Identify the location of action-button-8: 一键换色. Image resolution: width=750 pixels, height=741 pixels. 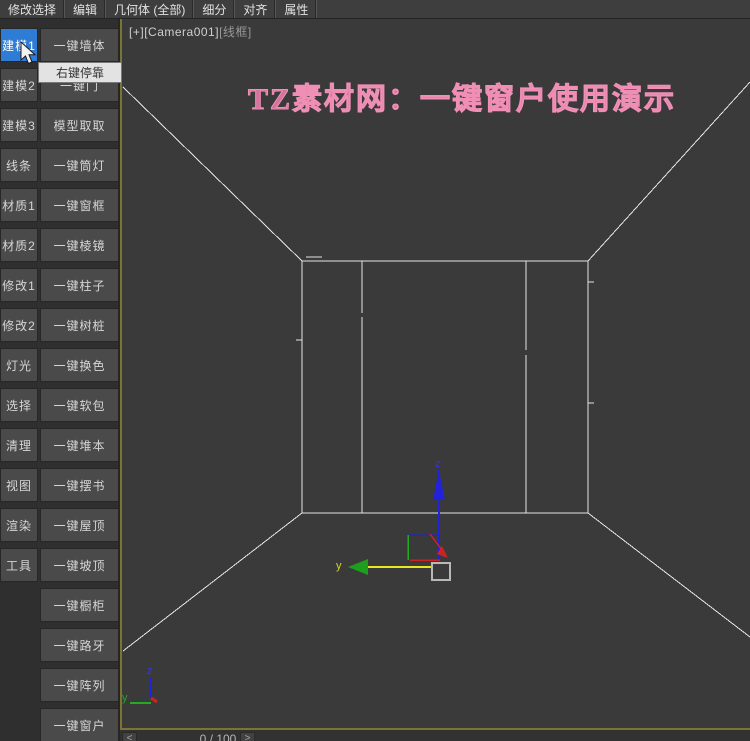
(79, 365).